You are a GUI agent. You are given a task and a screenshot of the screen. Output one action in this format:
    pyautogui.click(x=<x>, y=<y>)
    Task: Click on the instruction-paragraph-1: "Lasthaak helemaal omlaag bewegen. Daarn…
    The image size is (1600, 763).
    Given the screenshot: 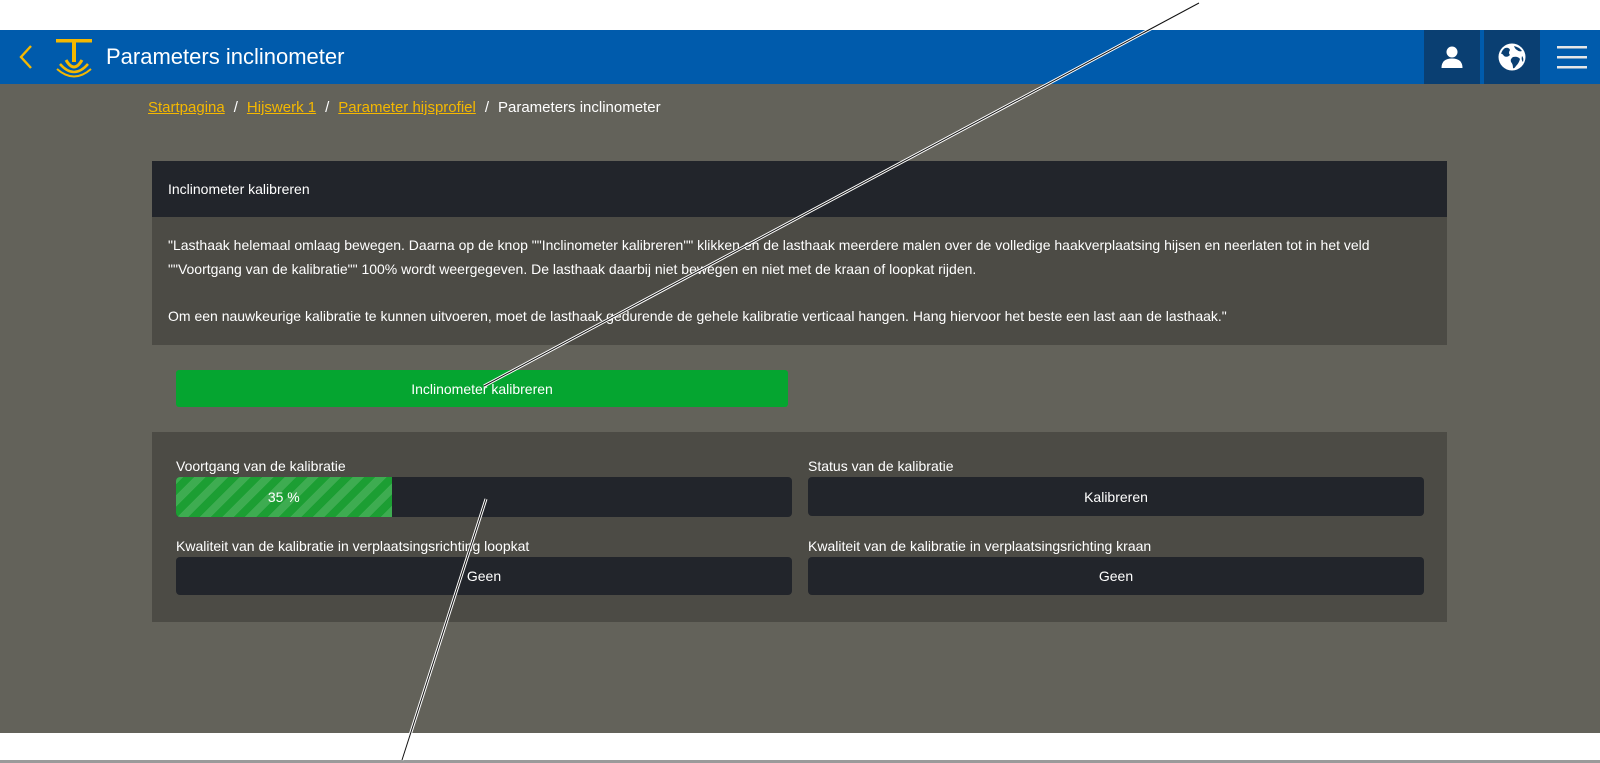 What is the action you would take?
    pyautogui.click(x=769, y=257)
    